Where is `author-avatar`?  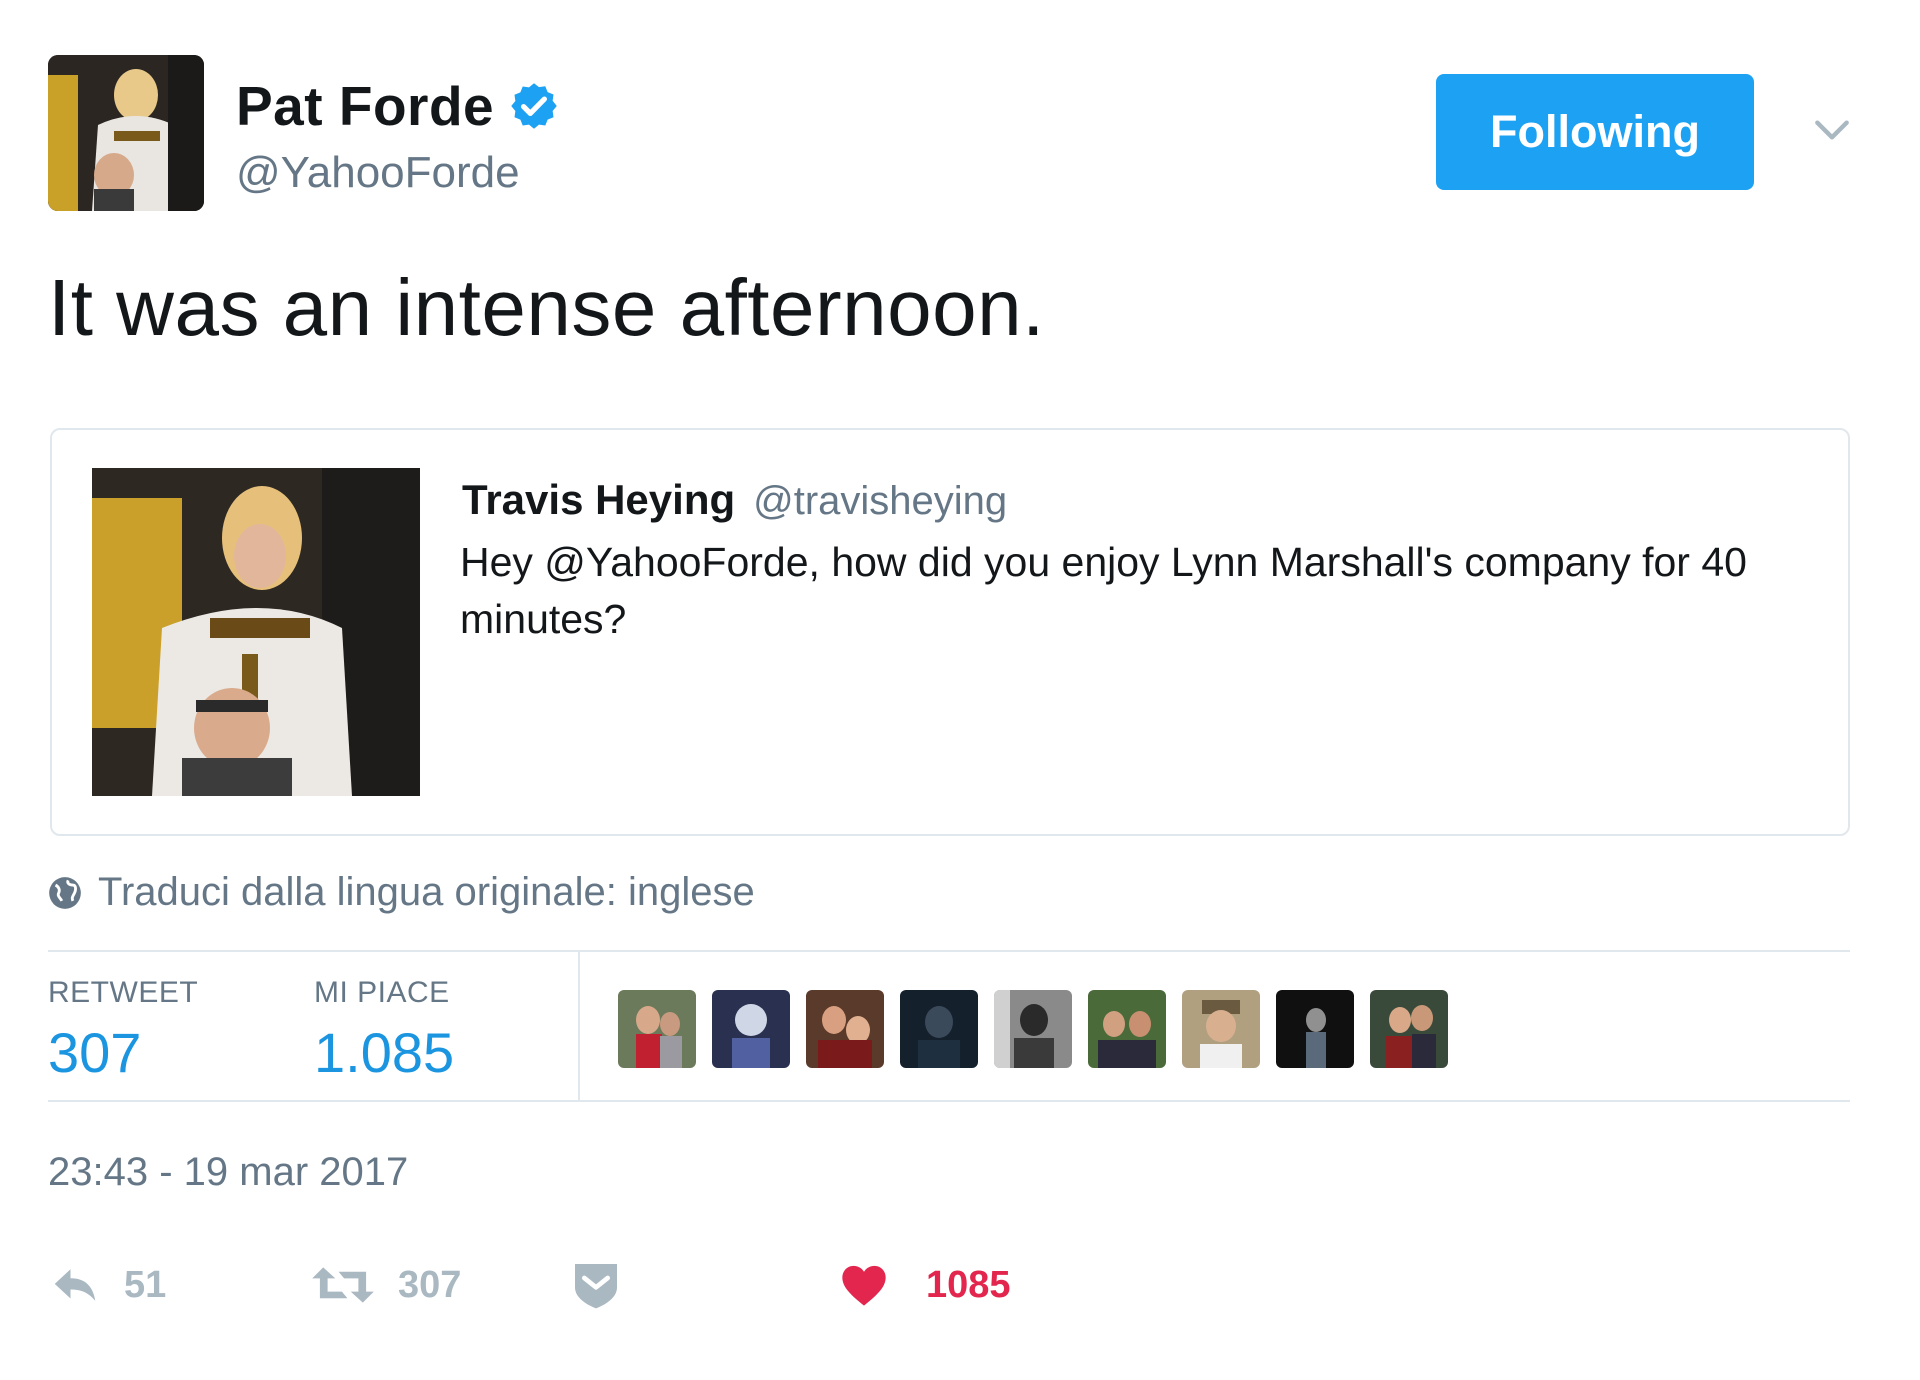
author-avatar is located at coordinates (126, 133).